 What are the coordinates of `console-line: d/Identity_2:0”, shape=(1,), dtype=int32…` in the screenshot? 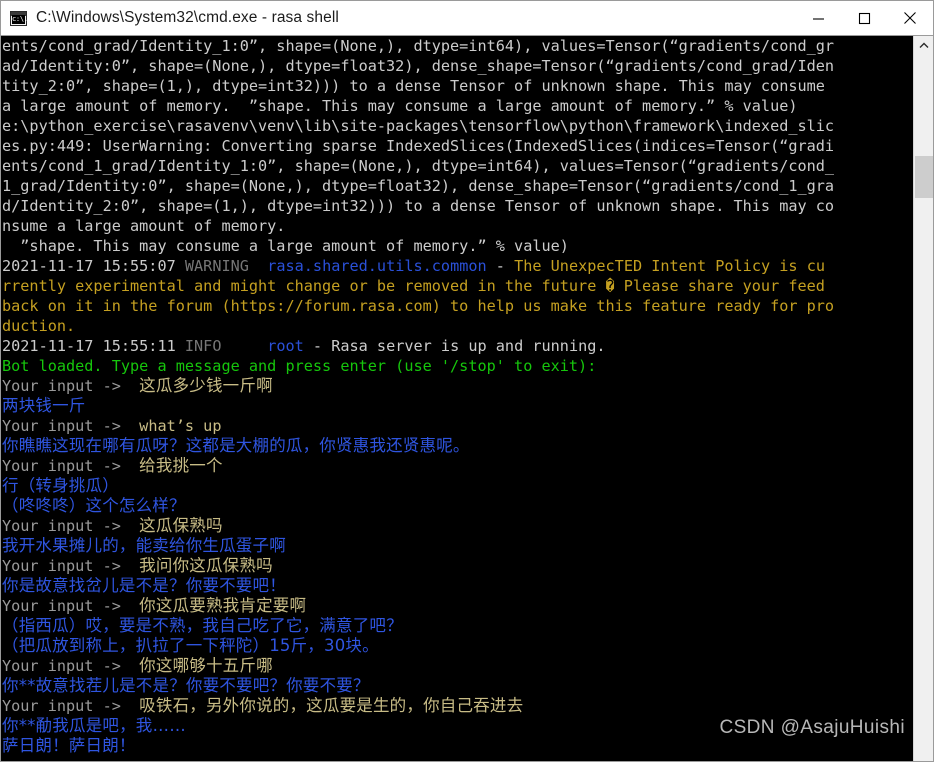 It's located at (418, 206).